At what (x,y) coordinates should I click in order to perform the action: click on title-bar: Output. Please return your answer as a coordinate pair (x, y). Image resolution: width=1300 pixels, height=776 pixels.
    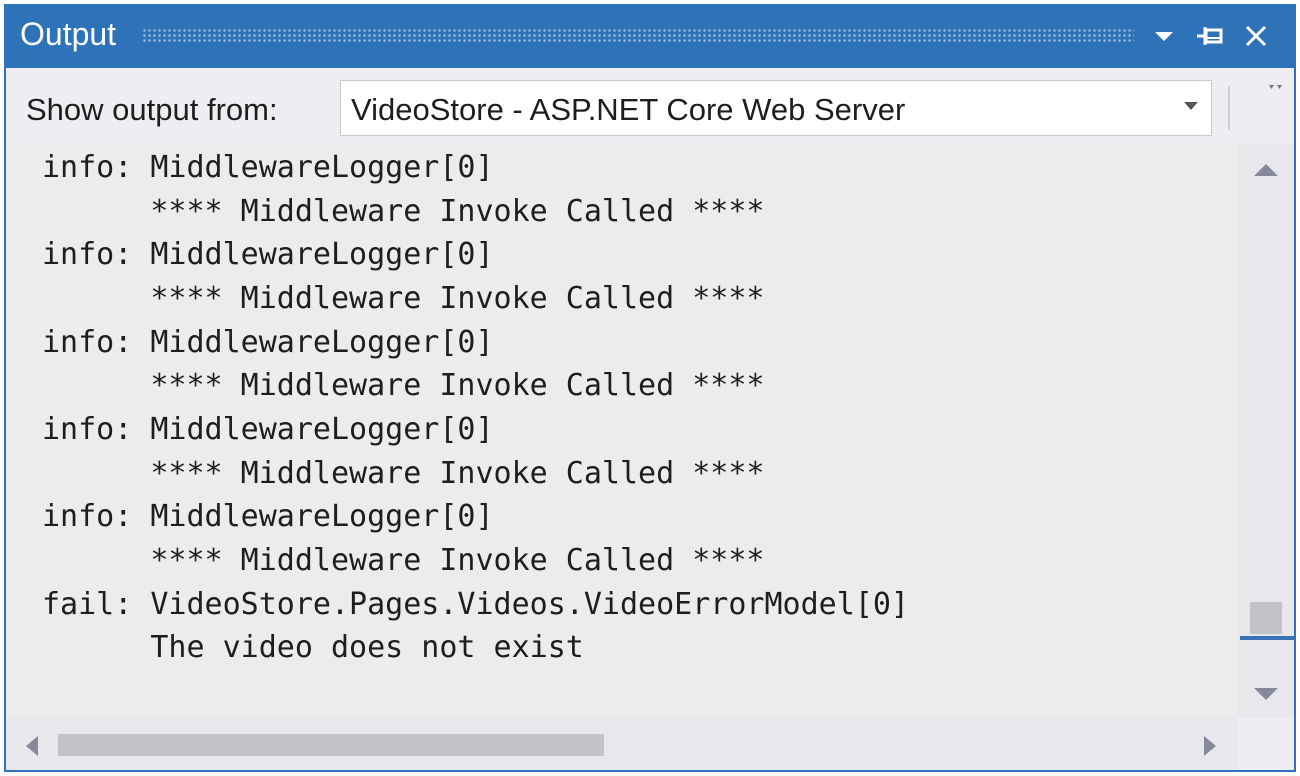
    Looking at the image, I should click on (650, 37).